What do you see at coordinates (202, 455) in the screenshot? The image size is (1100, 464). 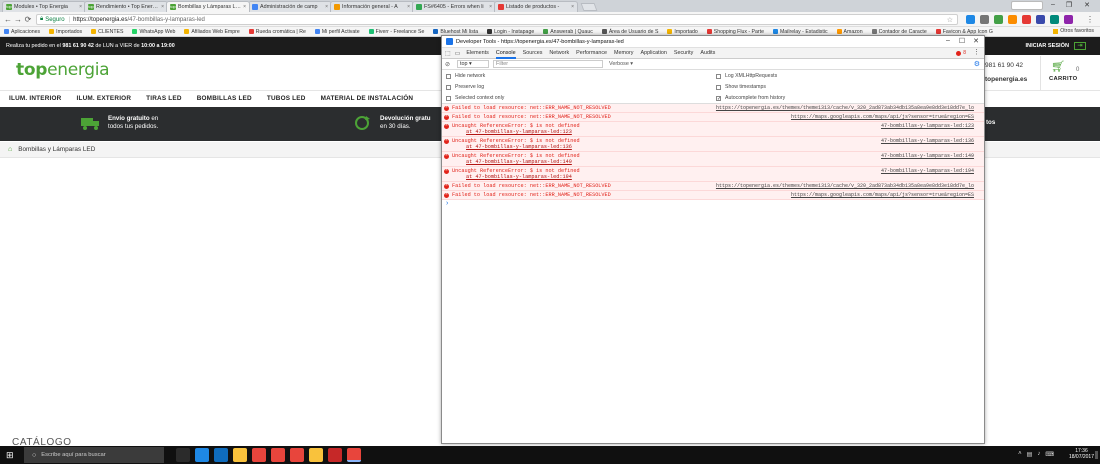 I see `edge-icon` at bounding box center [202, 455].